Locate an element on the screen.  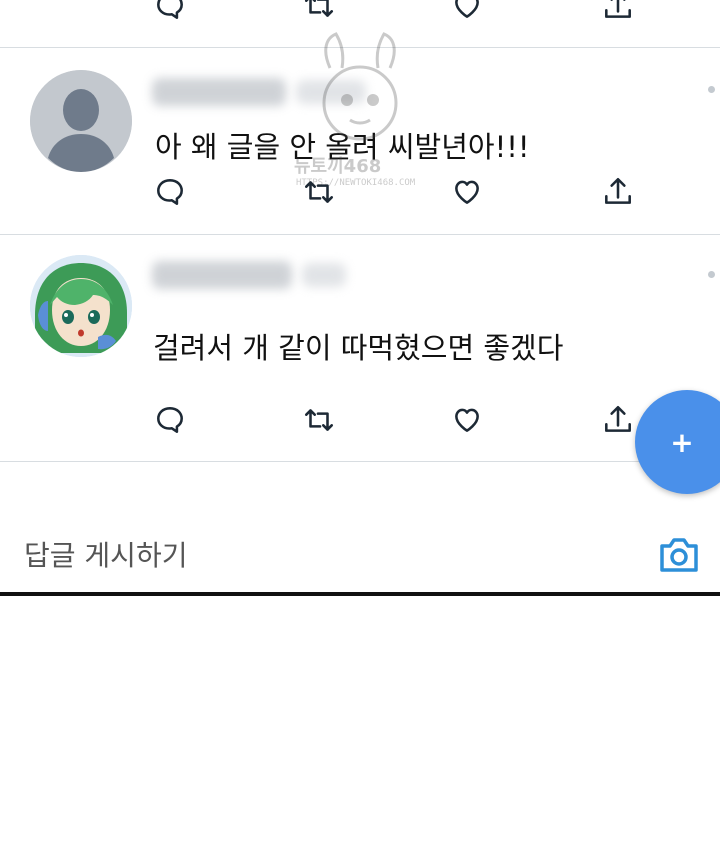
default-user-icon is located at coordinates (81, 121).